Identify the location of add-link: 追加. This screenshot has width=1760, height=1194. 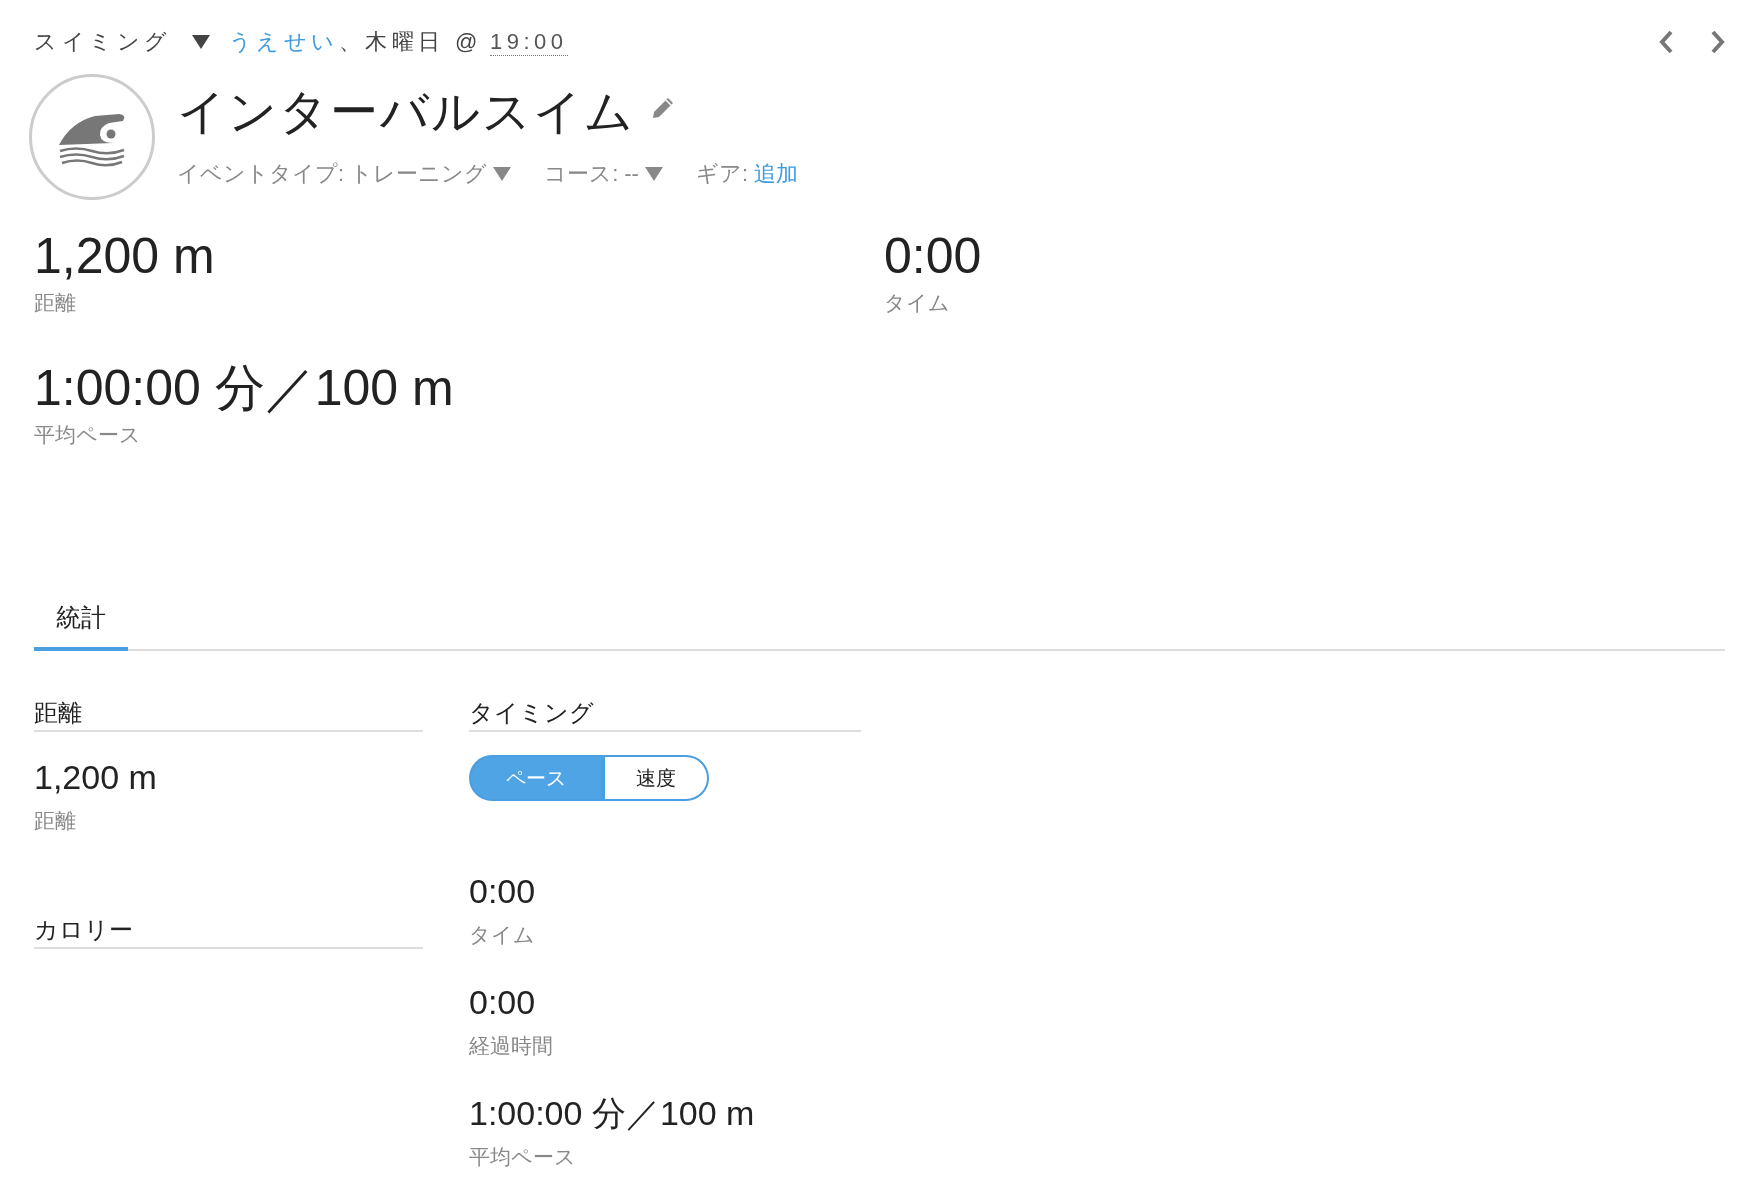
(776, 174).